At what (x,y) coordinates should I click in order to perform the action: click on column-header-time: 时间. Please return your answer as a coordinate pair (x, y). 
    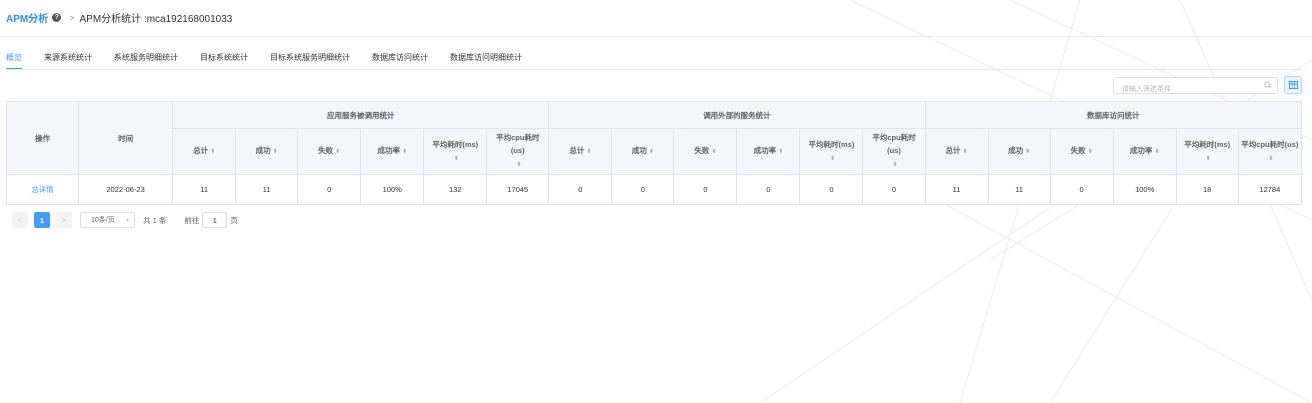
    Looking at the image, I should click on (126, 138).